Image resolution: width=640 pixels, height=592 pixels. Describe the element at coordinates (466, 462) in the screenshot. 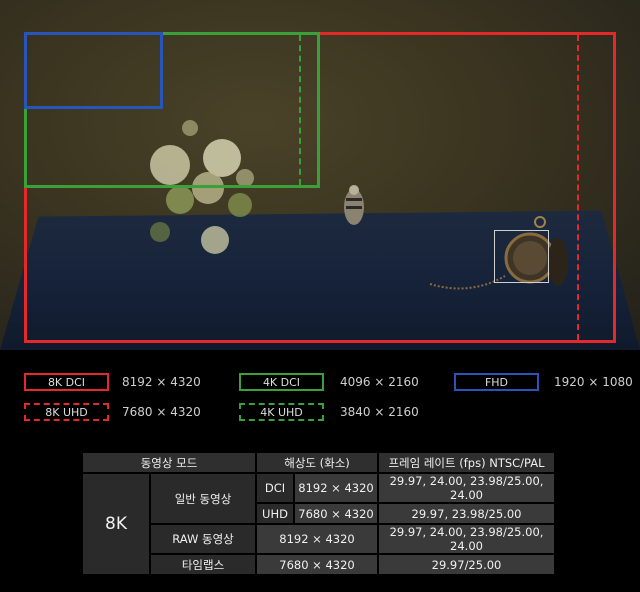

I see `header-frame-rate: 프레임 레이트 (fps) NTSC/PAL` at that location.